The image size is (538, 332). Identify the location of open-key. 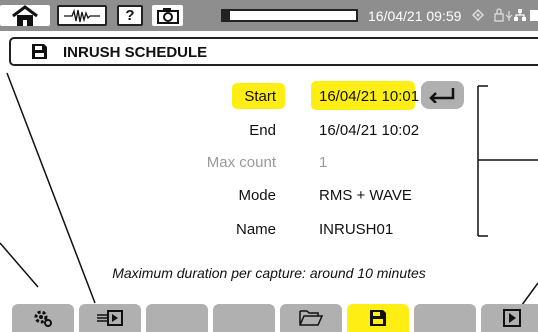
(311, 318).